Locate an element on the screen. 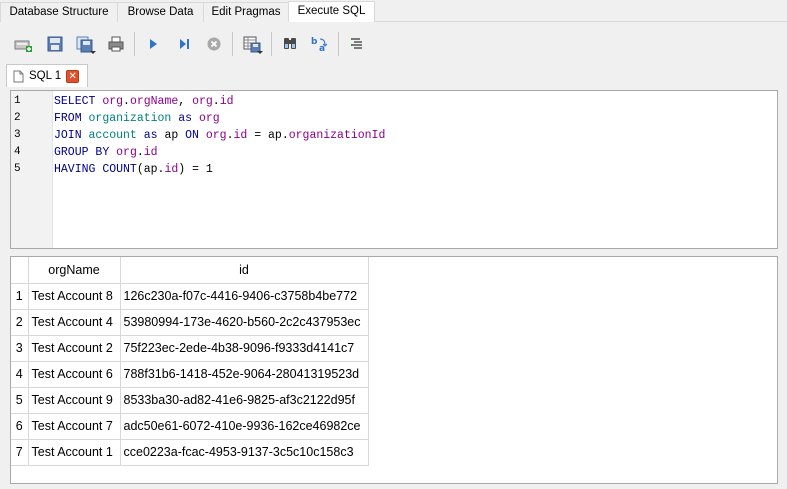 The height and width of the screenshot is (489, 787). tab-edit-pragmas: Edit Pragmas is located at coordinates (246, 12).